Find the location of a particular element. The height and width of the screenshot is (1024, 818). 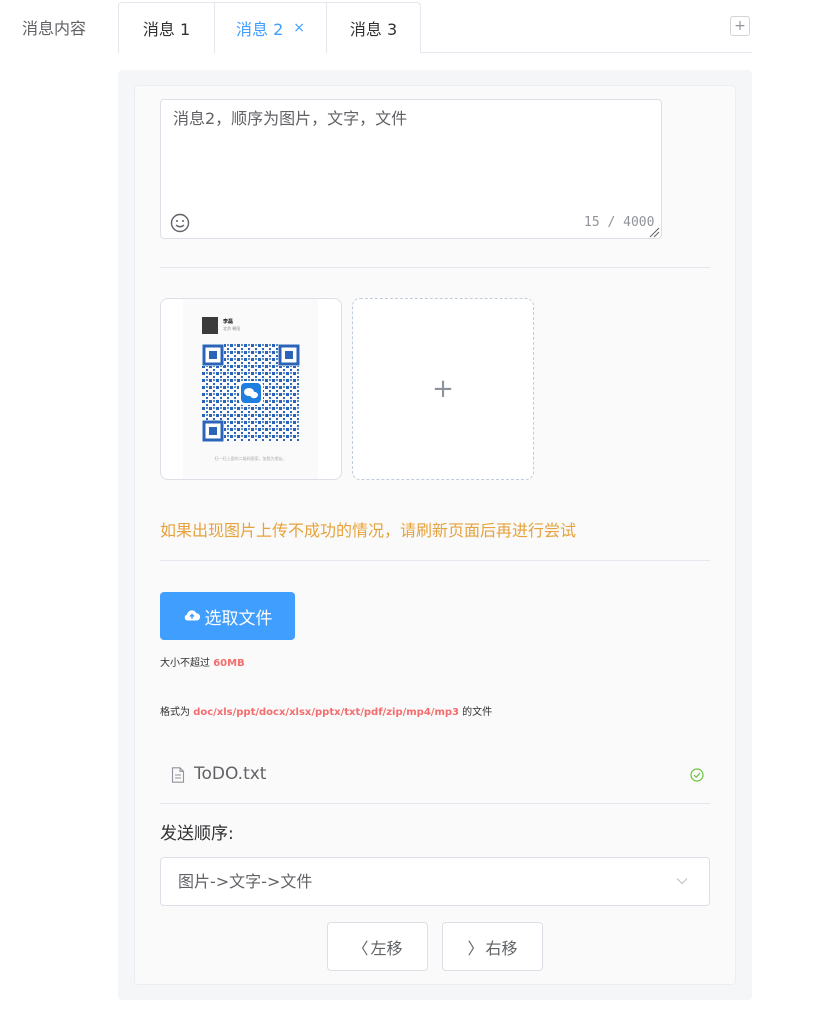

qr-subtitle: 北京 朝阳 is located at coordinates (232, 328).